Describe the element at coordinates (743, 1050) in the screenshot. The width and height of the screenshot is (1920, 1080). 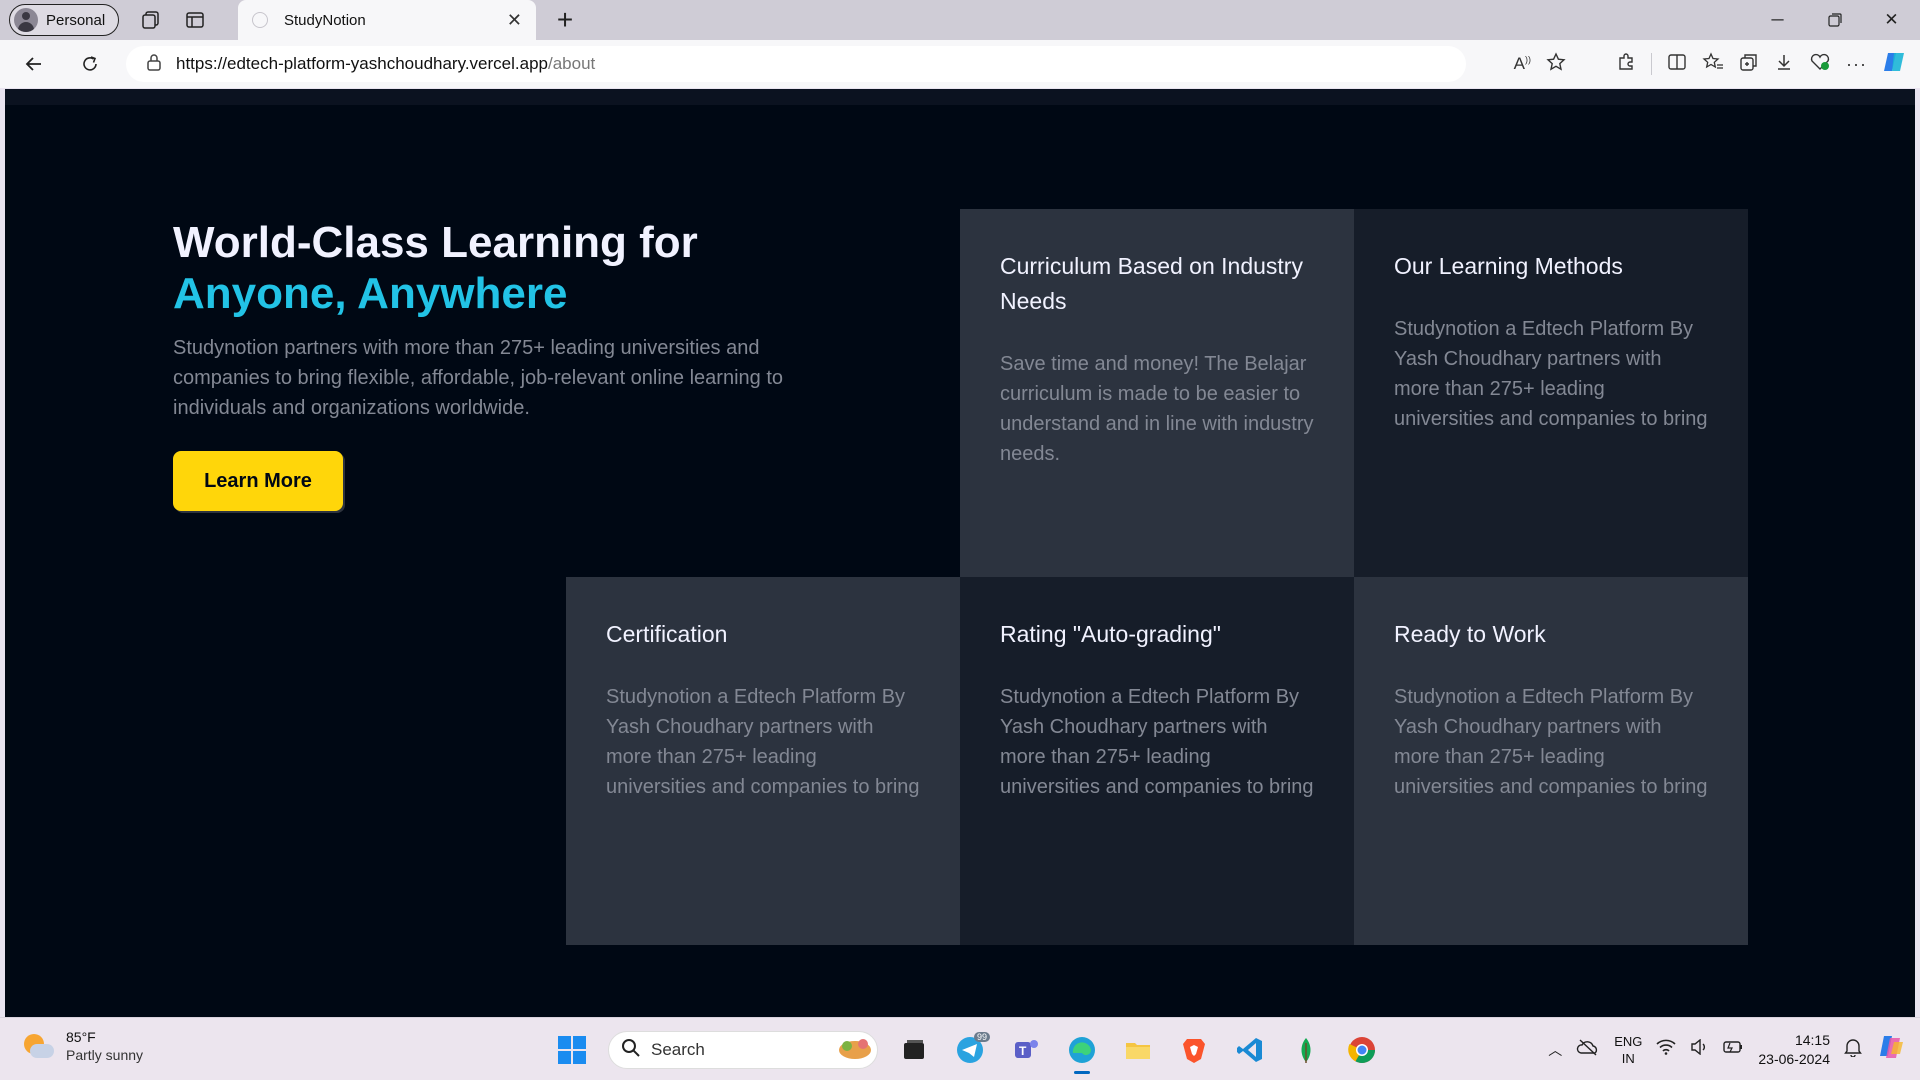
I see `taskbar-search: Search` at that location.